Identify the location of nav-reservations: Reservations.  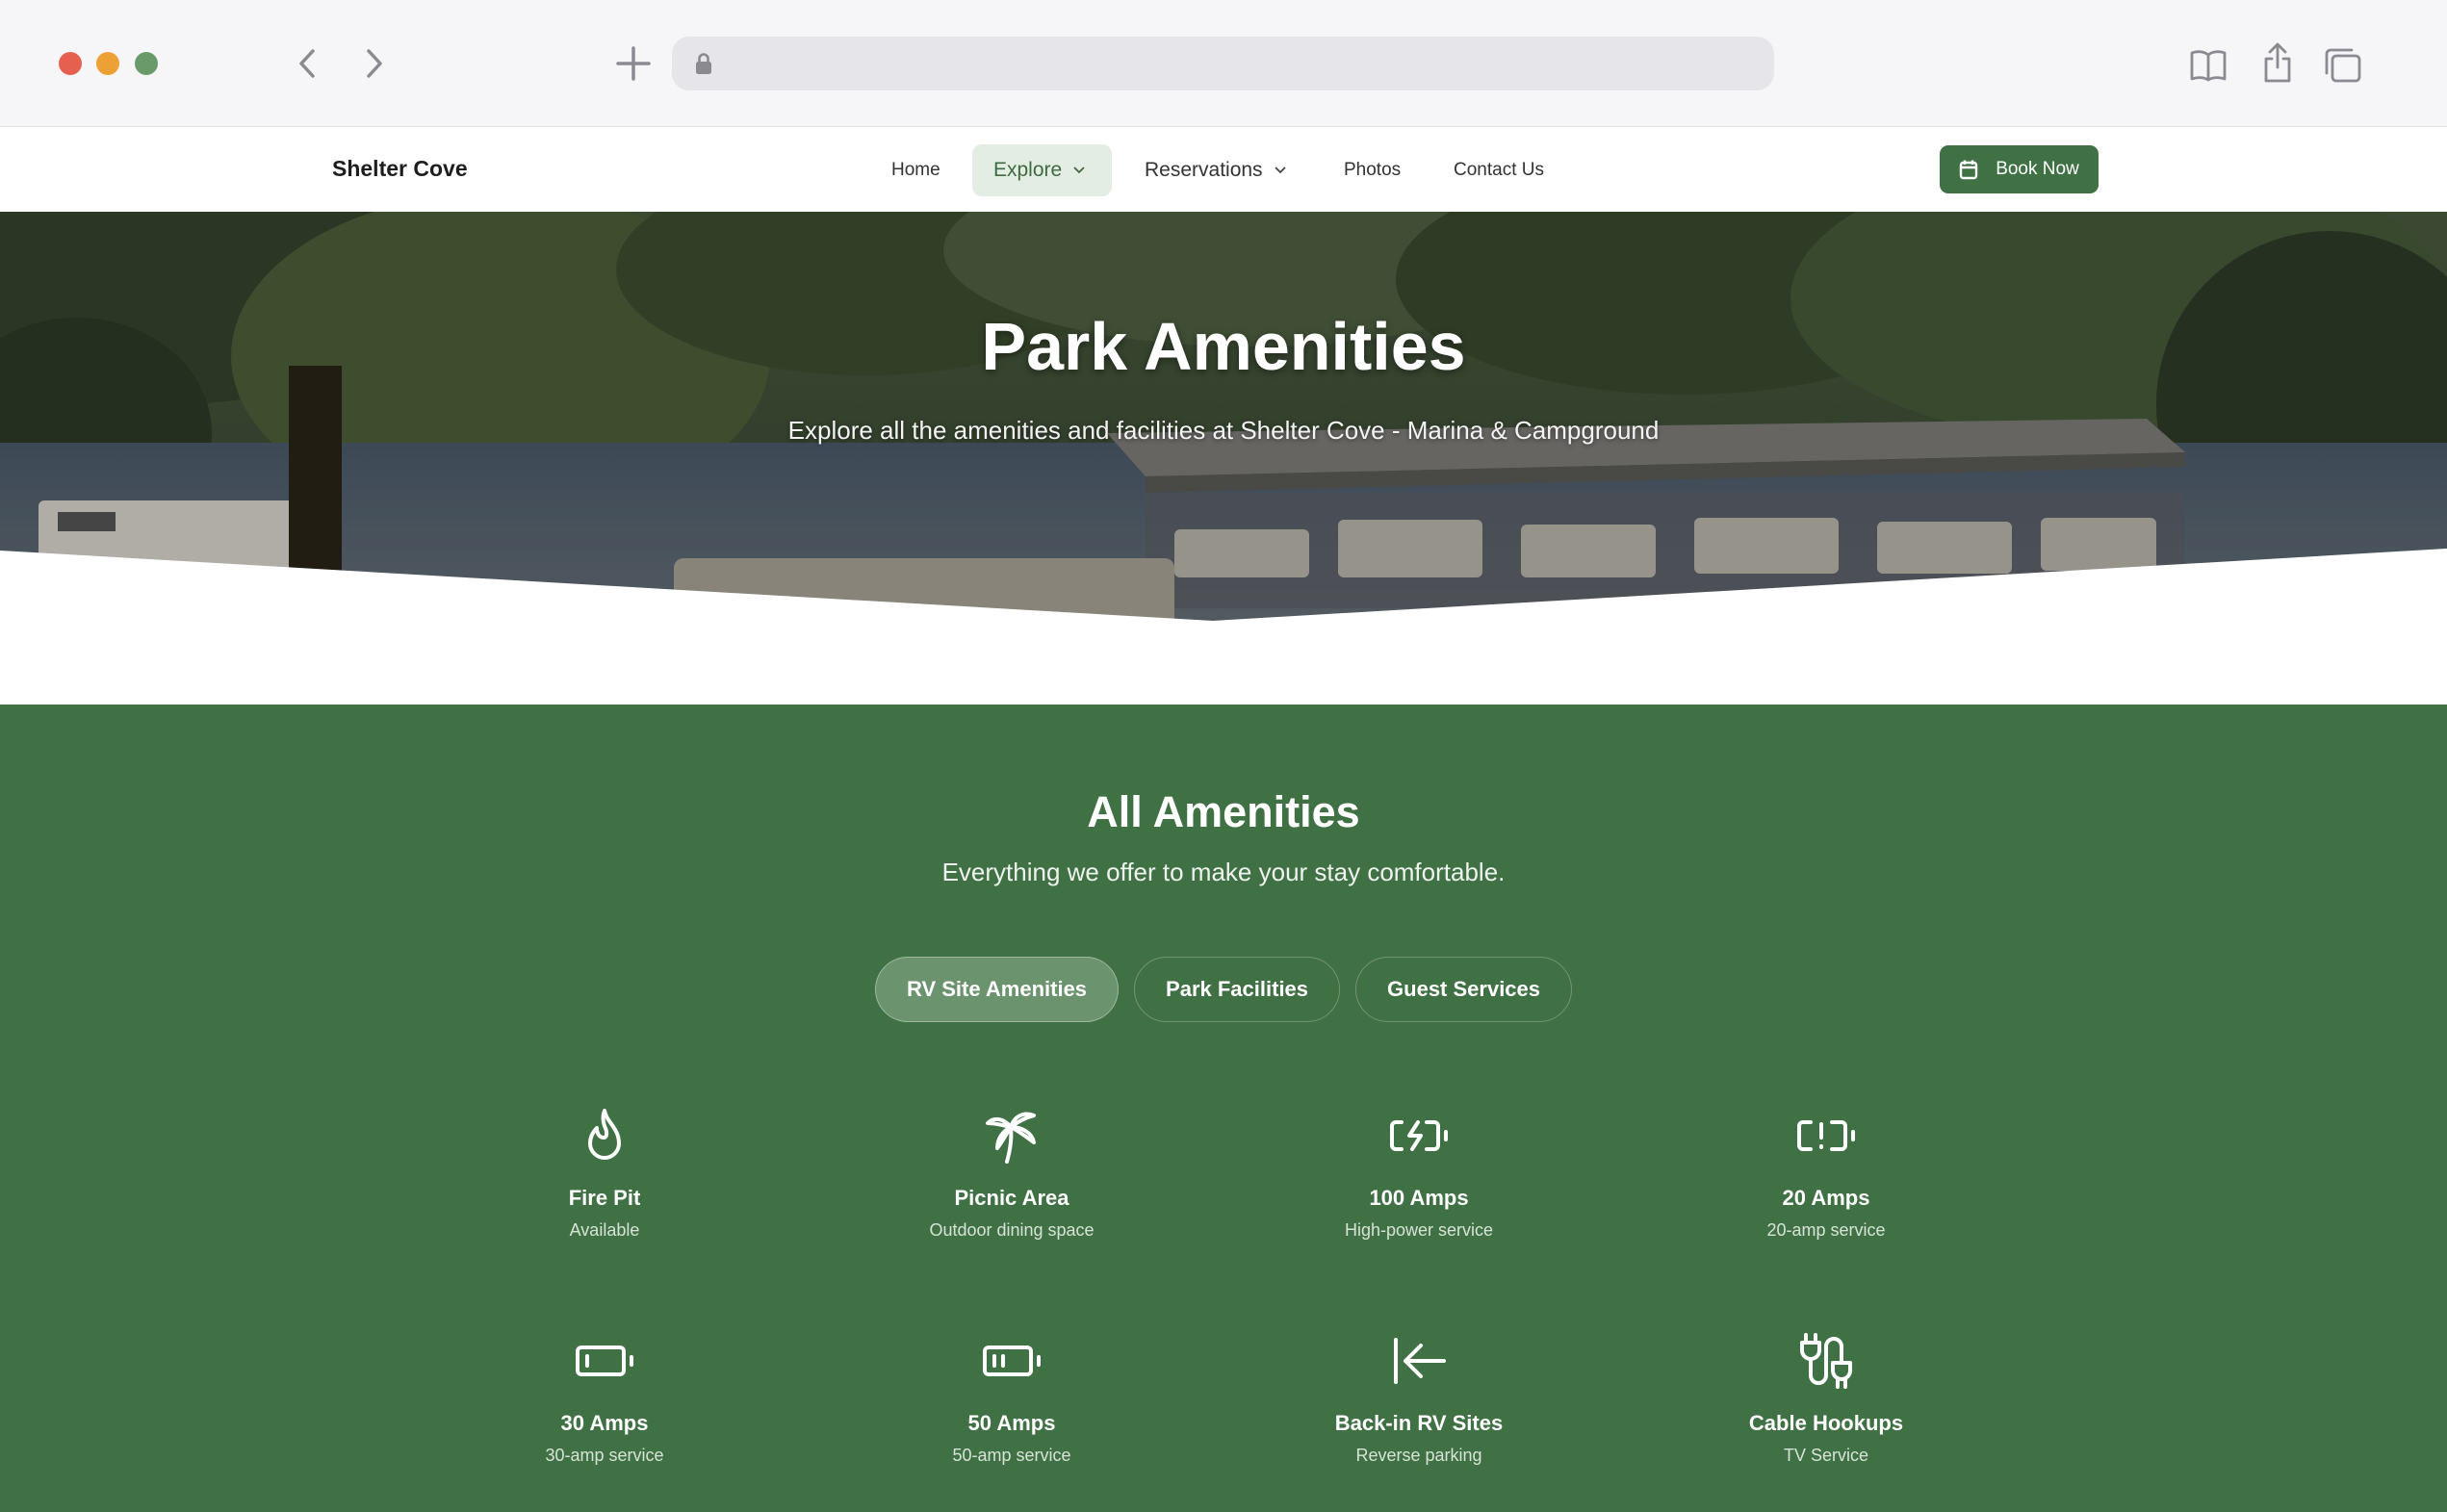
(1215, 170).